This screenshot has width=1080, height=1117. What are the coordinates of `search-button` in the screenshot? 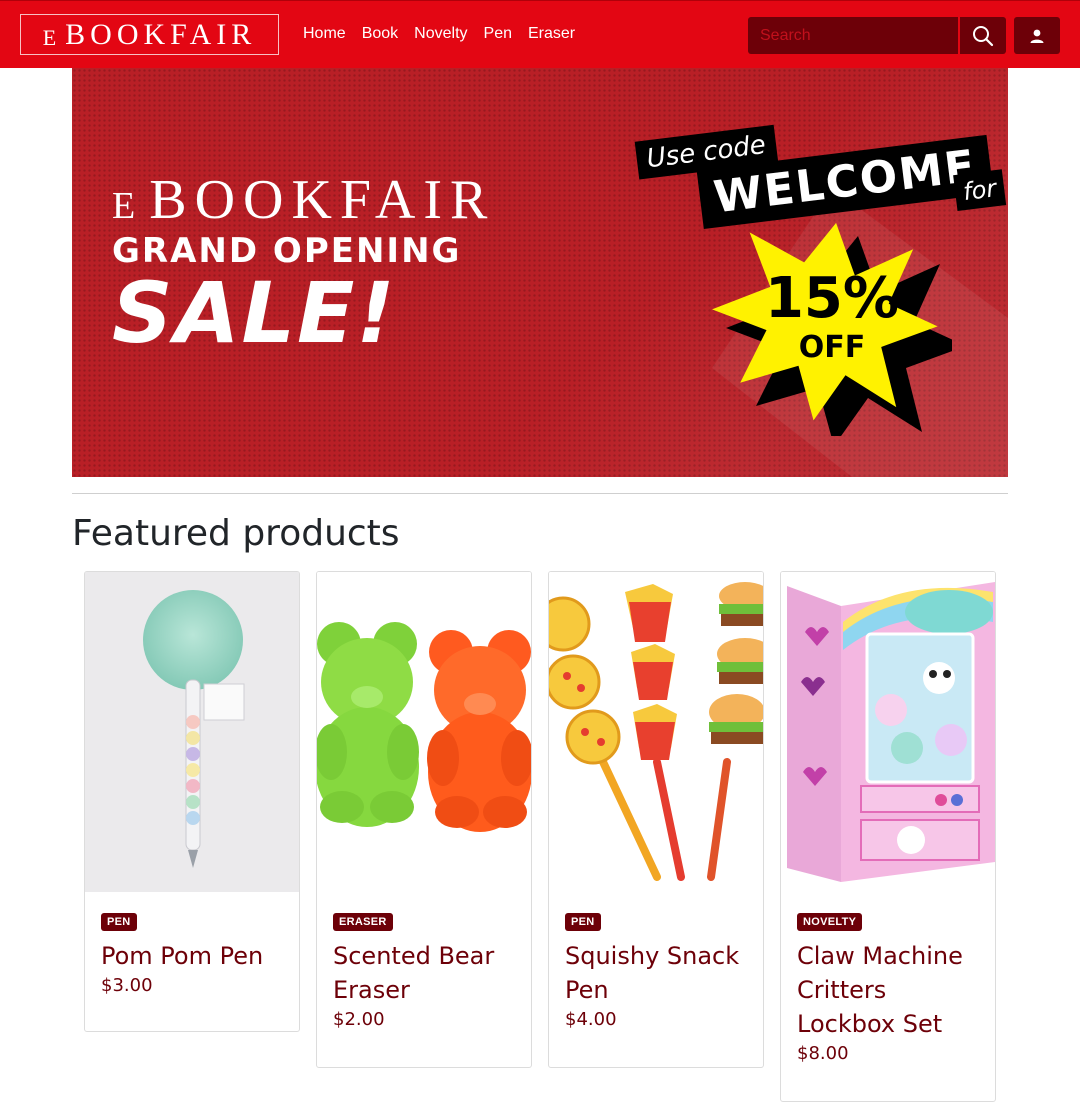 It's located at (983, 35).